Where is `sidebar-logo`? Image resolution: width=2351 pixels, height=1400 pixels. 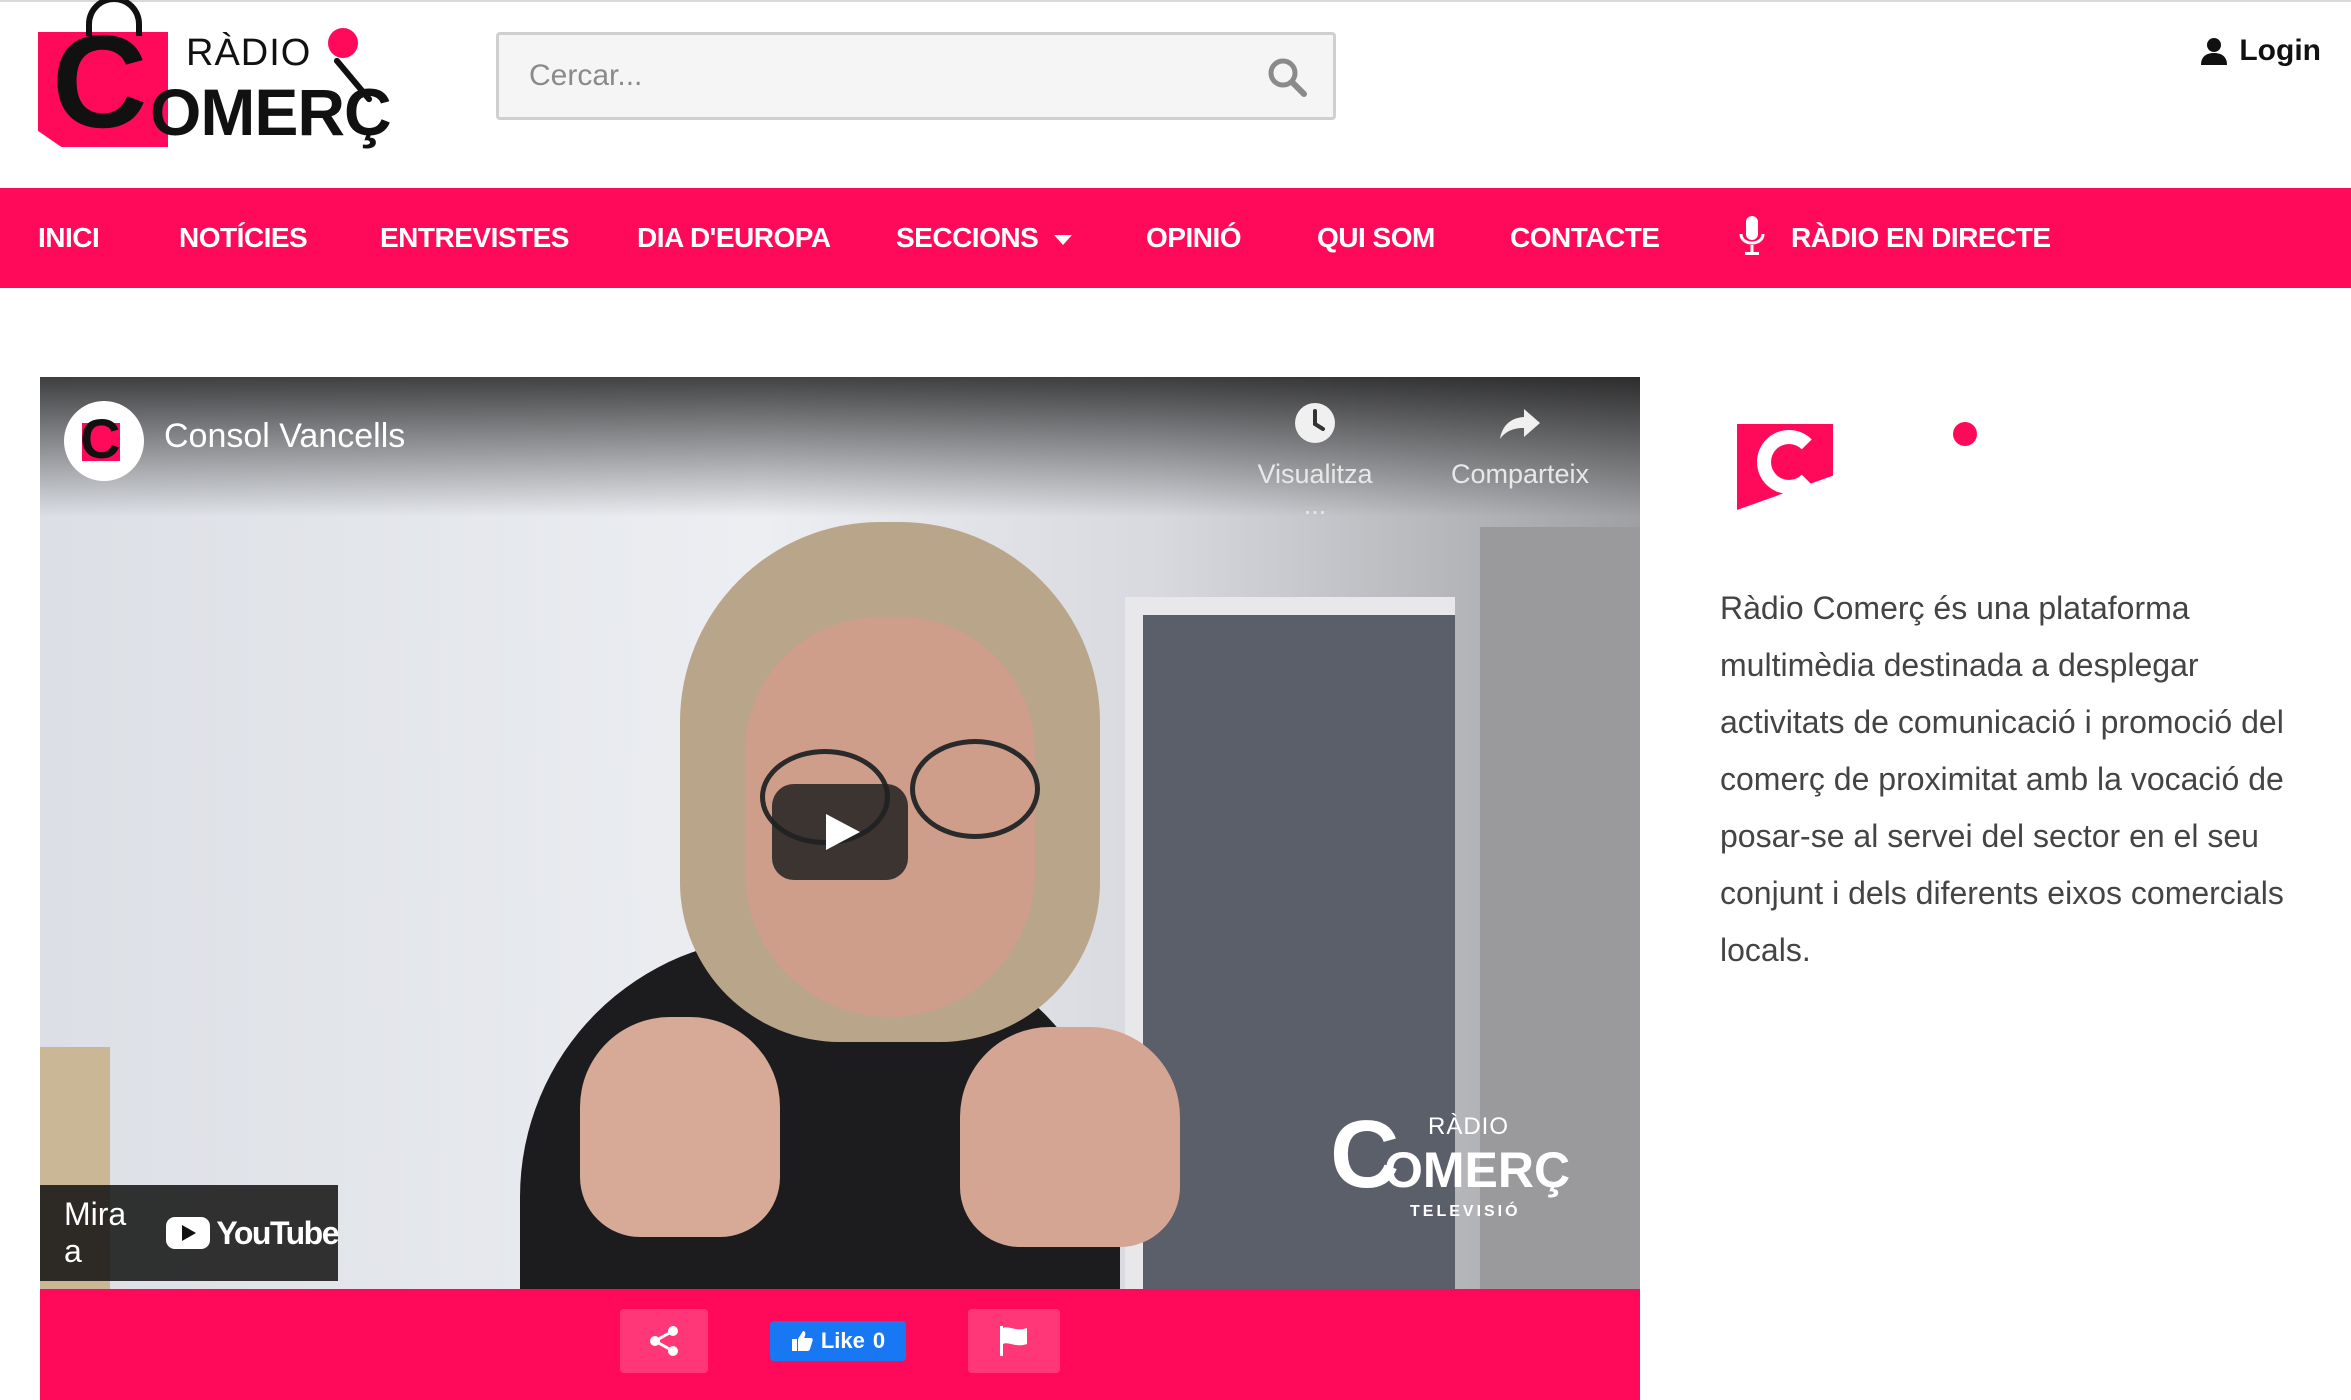 sidebar-logo is located at coordinates (1885, 463).